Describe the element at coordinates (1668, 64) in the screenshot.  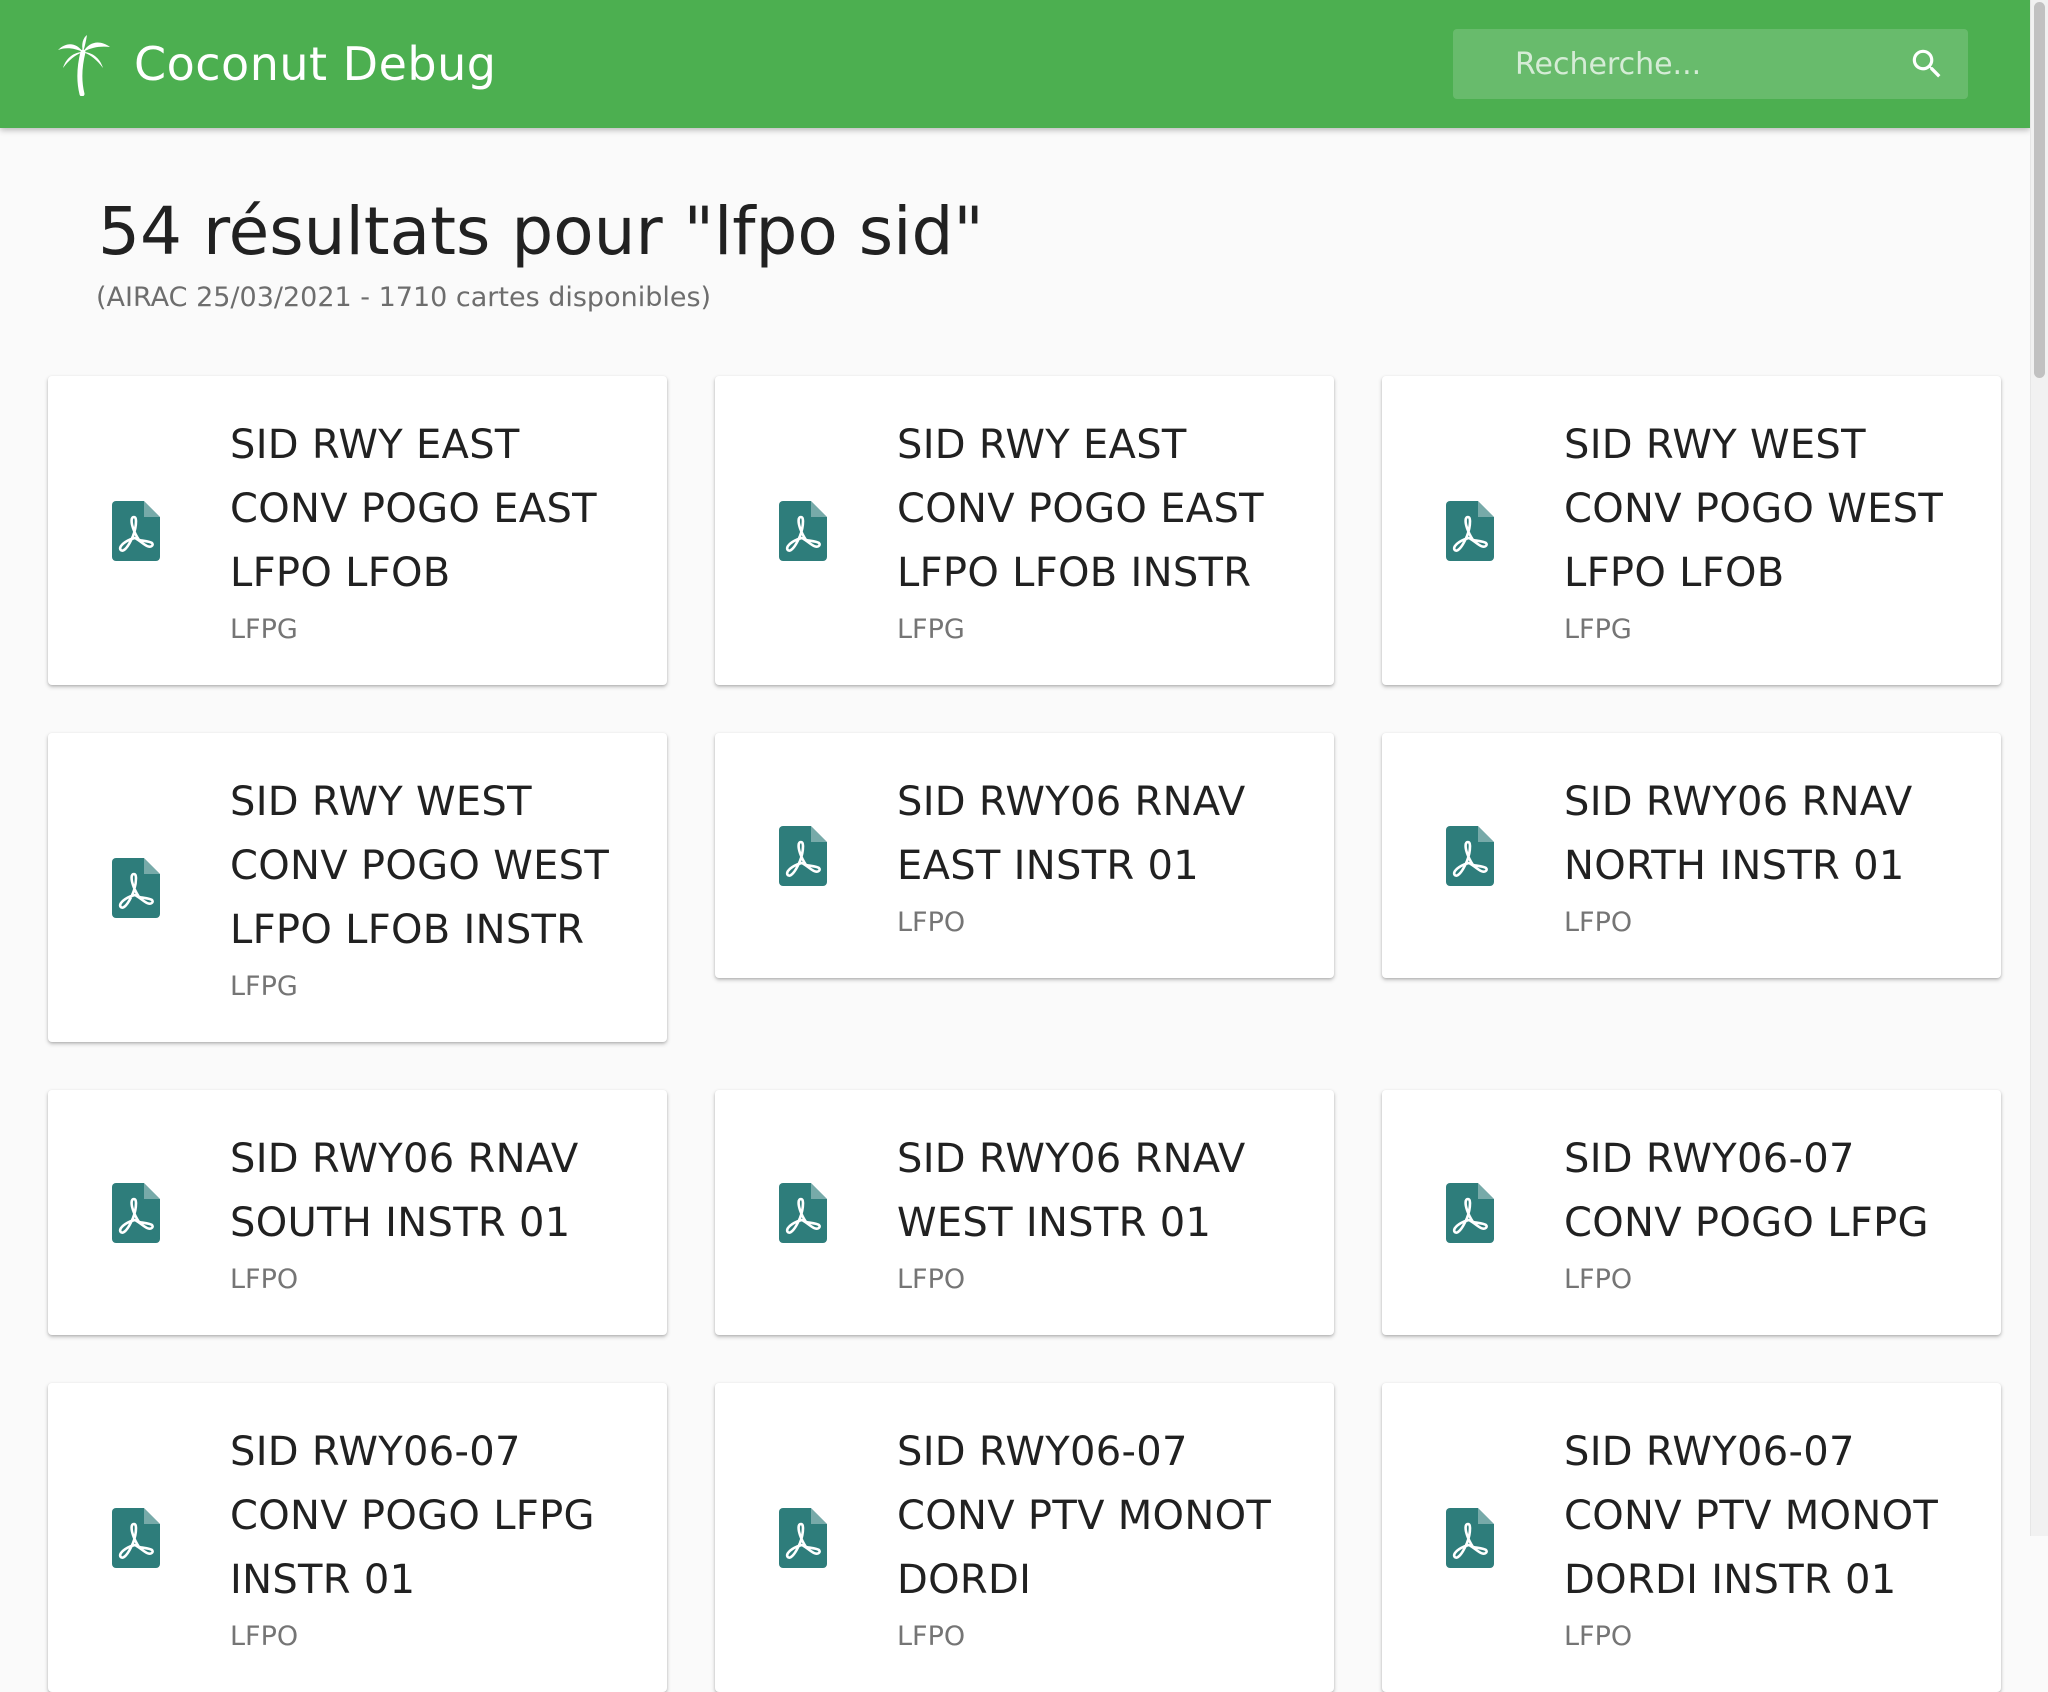
I see `search-input` at that location.